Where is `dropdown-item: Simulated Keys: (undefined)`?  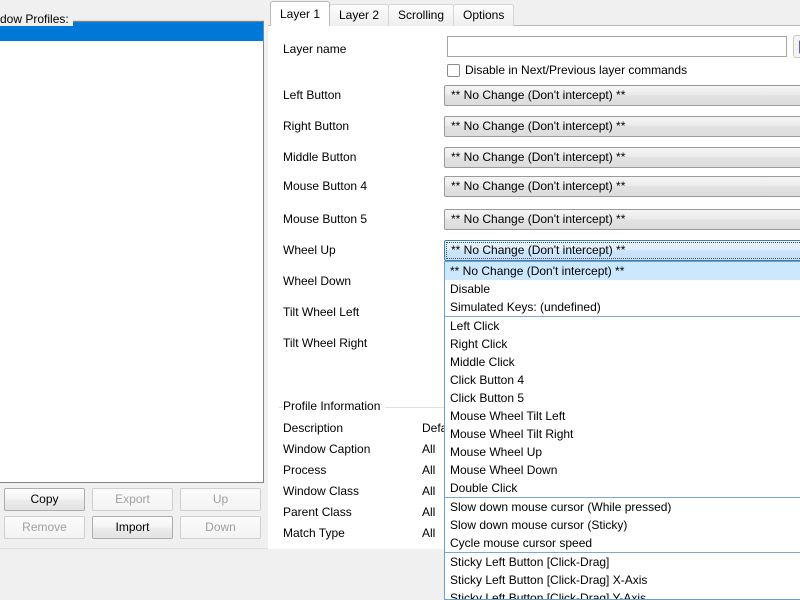
dropdown-item: Simulated Keys: (undefined) is located at coordinates (622, 307).